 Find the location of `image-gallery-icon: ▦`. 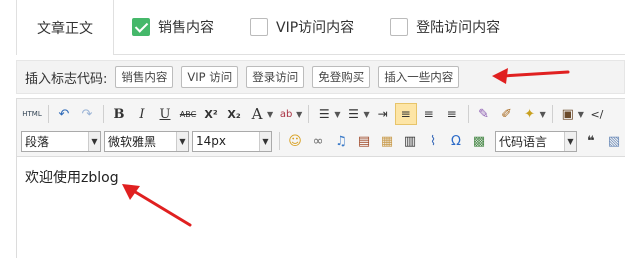

image-gallery-icon: ▦ is located at coordinates (387, 141).